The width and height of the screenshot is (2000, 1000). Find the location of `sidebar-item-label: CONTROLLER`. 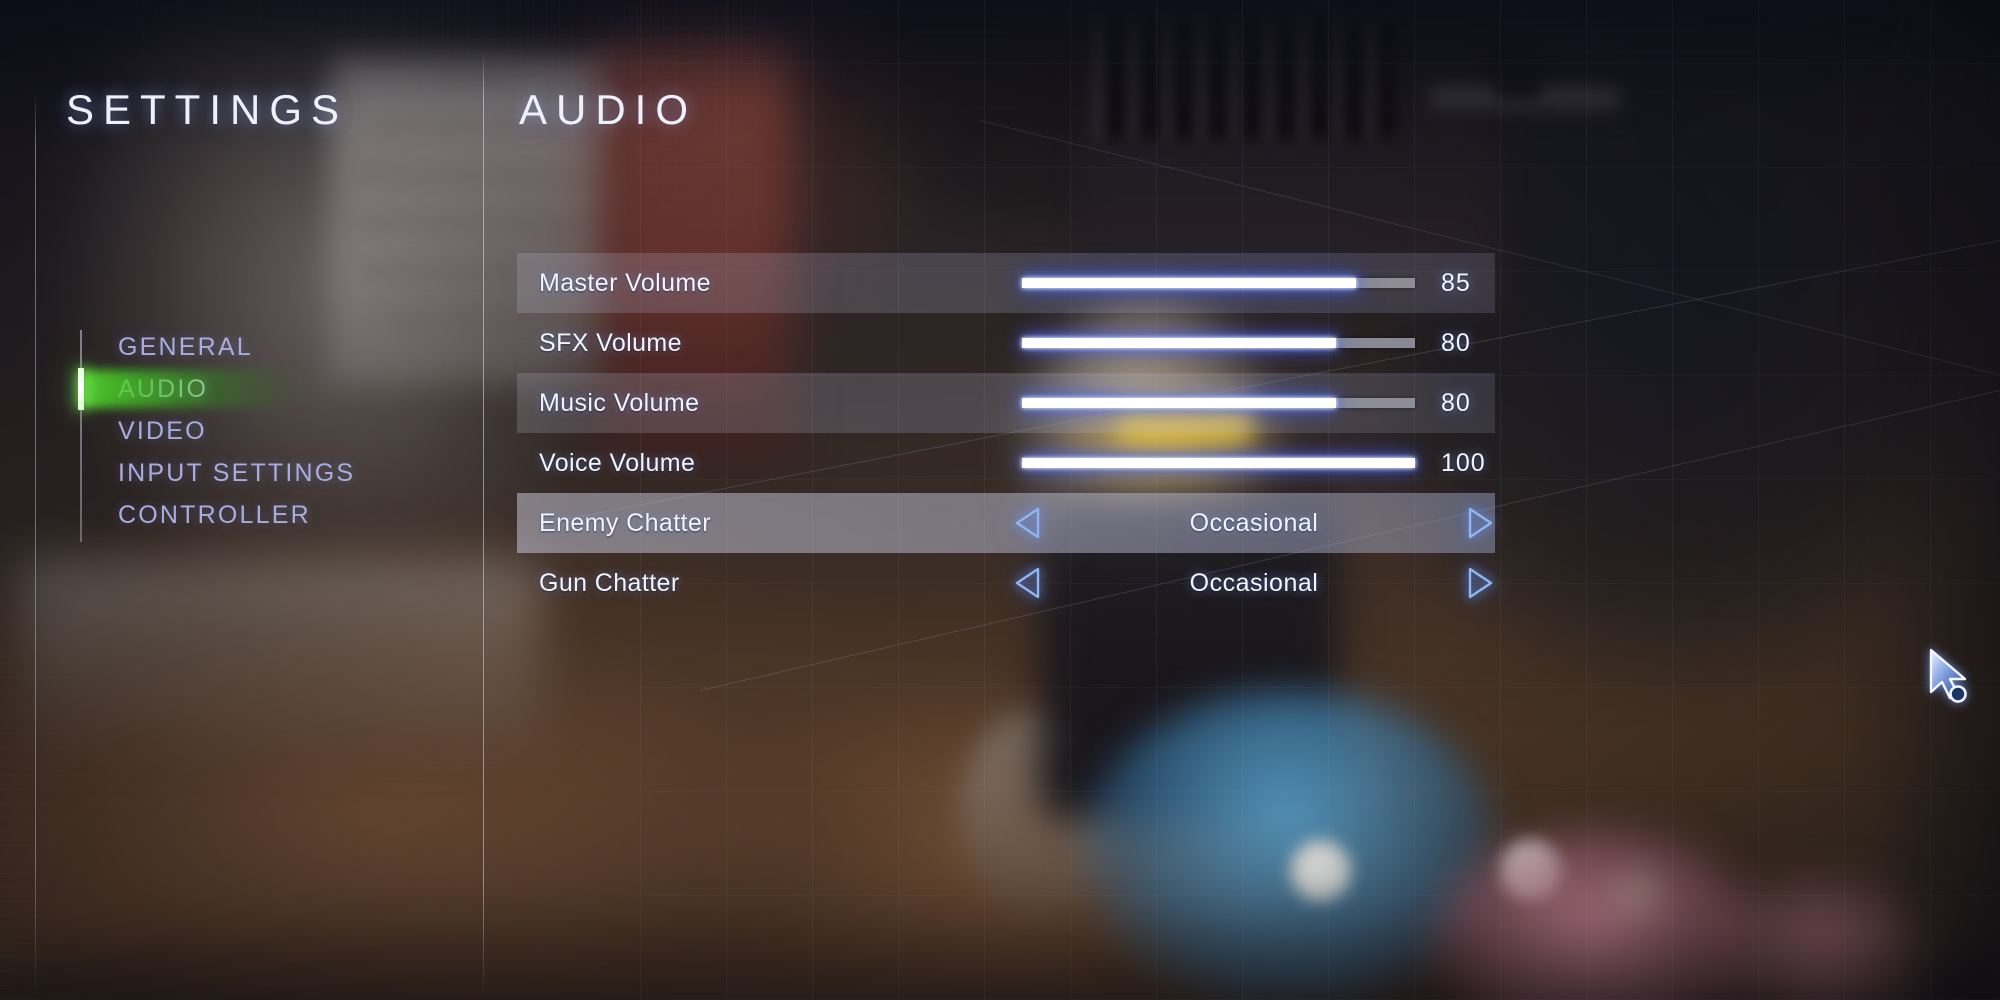

sidebar-item-label: CONTROLLER is located at coordinates (214, 514).